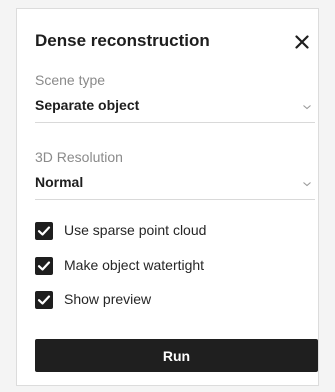 Image resolution: width=335 pixels, height=392 pixels. I want to click on dialog-title: Dense reconstruction, so click(122, 40).